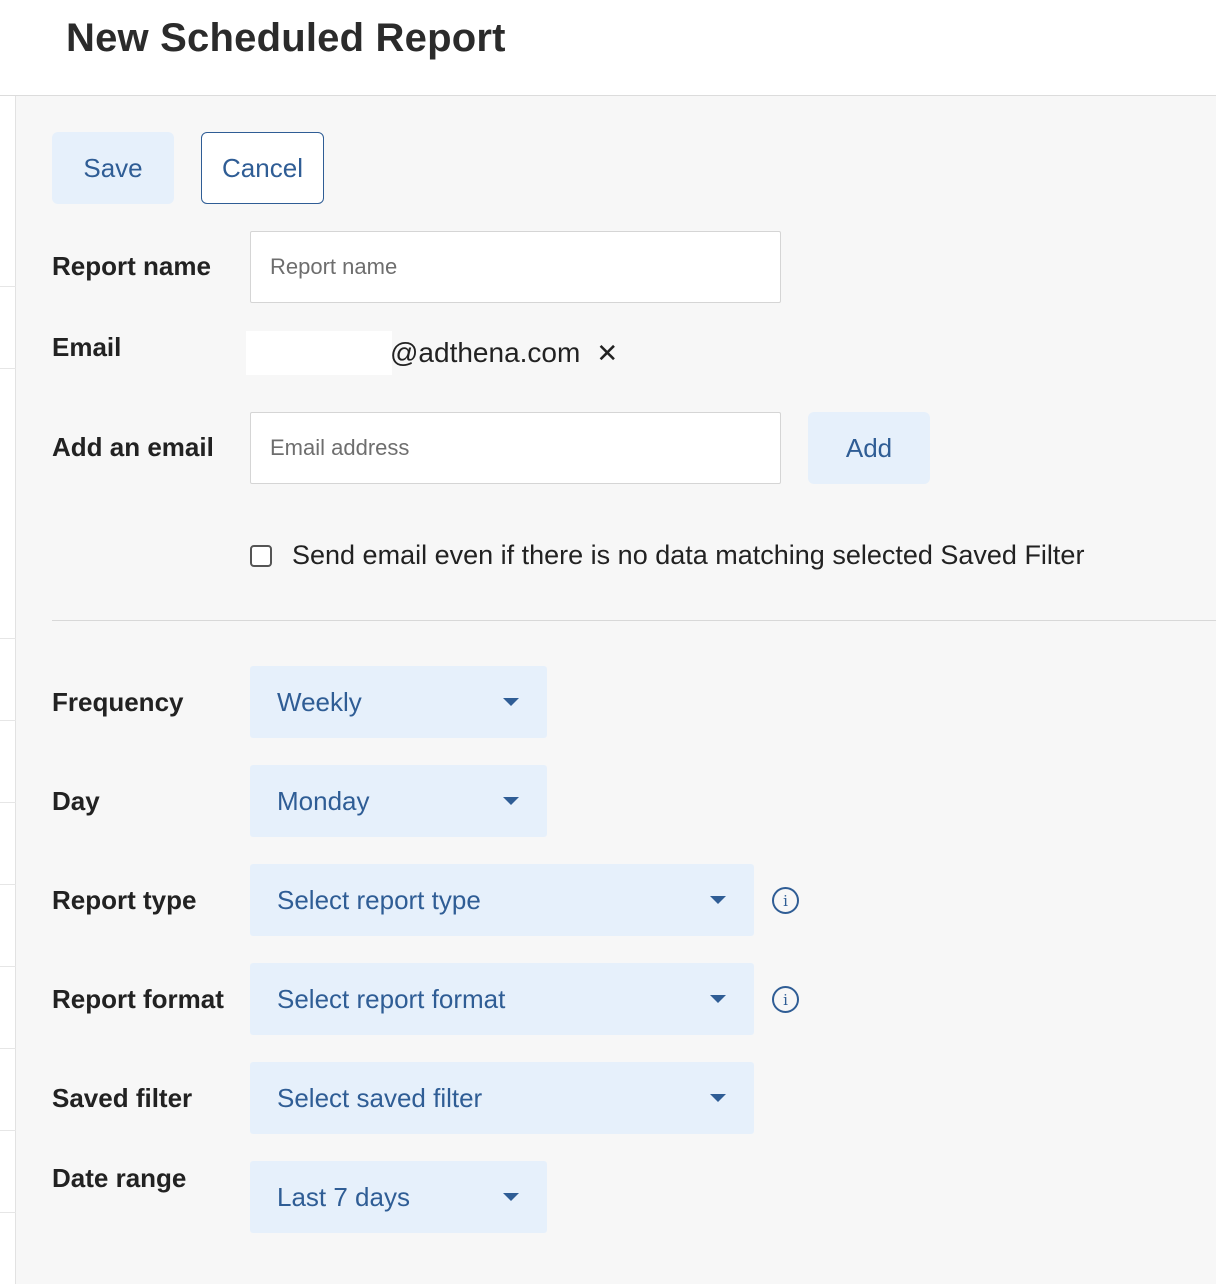 Image resolution: width=1216 pixels, height=1284 pixels. I want to click on email-recipient: @adthena.com ✕, so click(432, 353).